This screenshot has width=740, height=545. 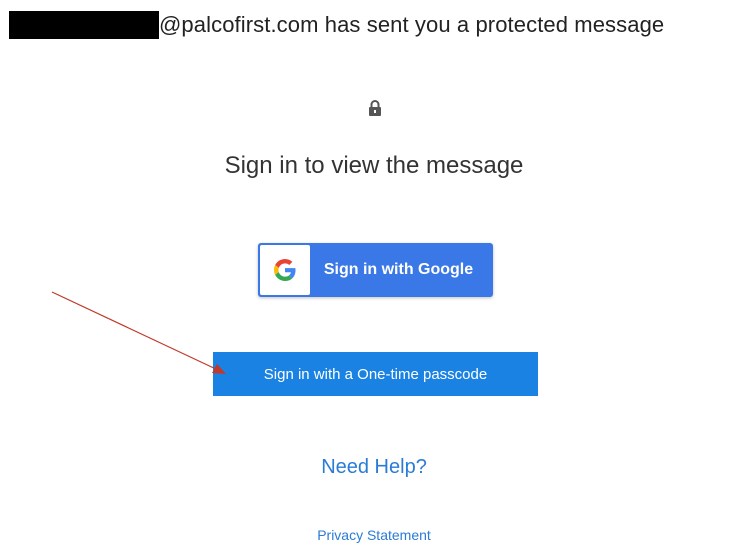 I want to click on lock-icon, so click(x=375, y=108).